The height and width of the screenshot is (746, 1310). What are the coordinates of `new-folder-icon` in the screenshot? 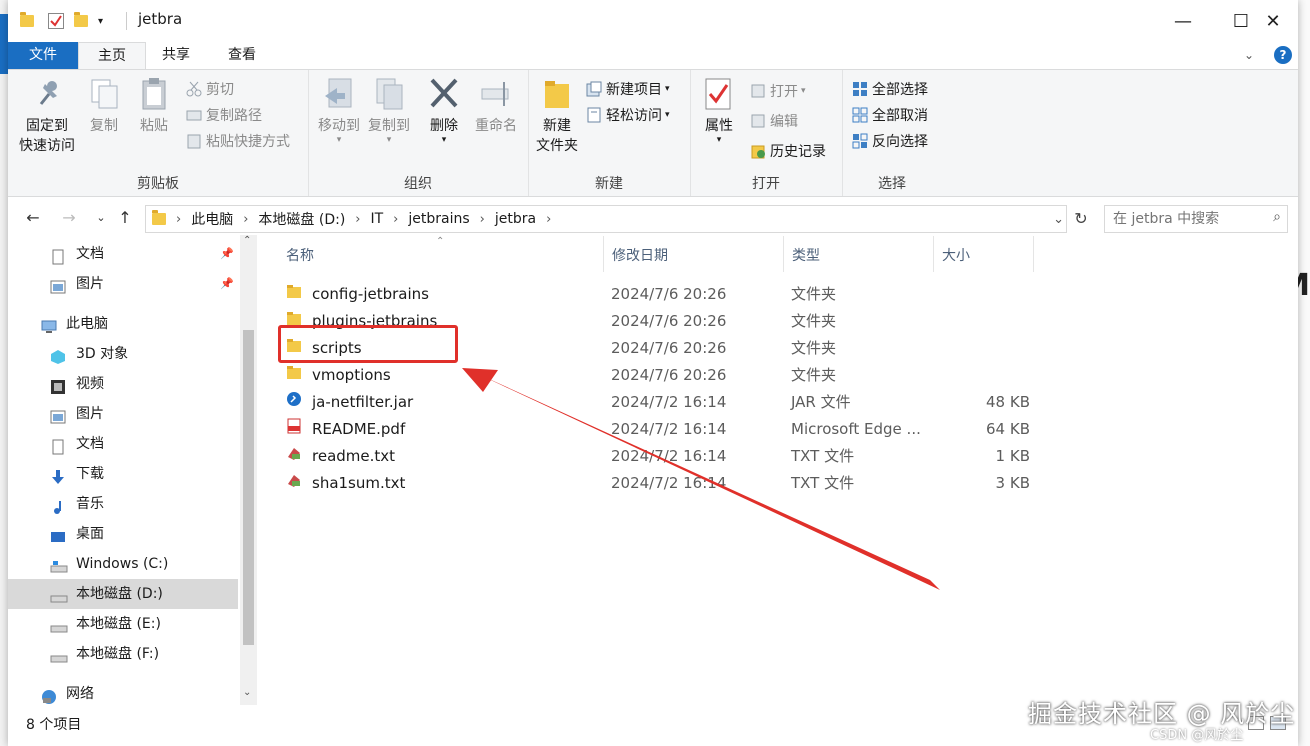 It's located at (557, 94).